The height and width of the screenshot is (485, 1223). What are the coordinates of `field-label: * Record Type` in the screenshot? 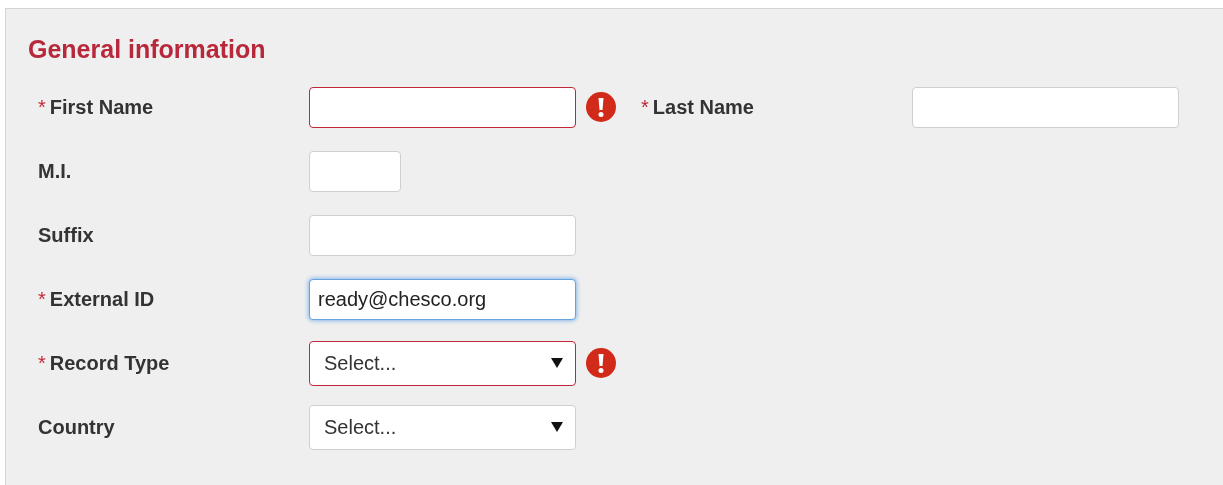 It's located at (104, 363).